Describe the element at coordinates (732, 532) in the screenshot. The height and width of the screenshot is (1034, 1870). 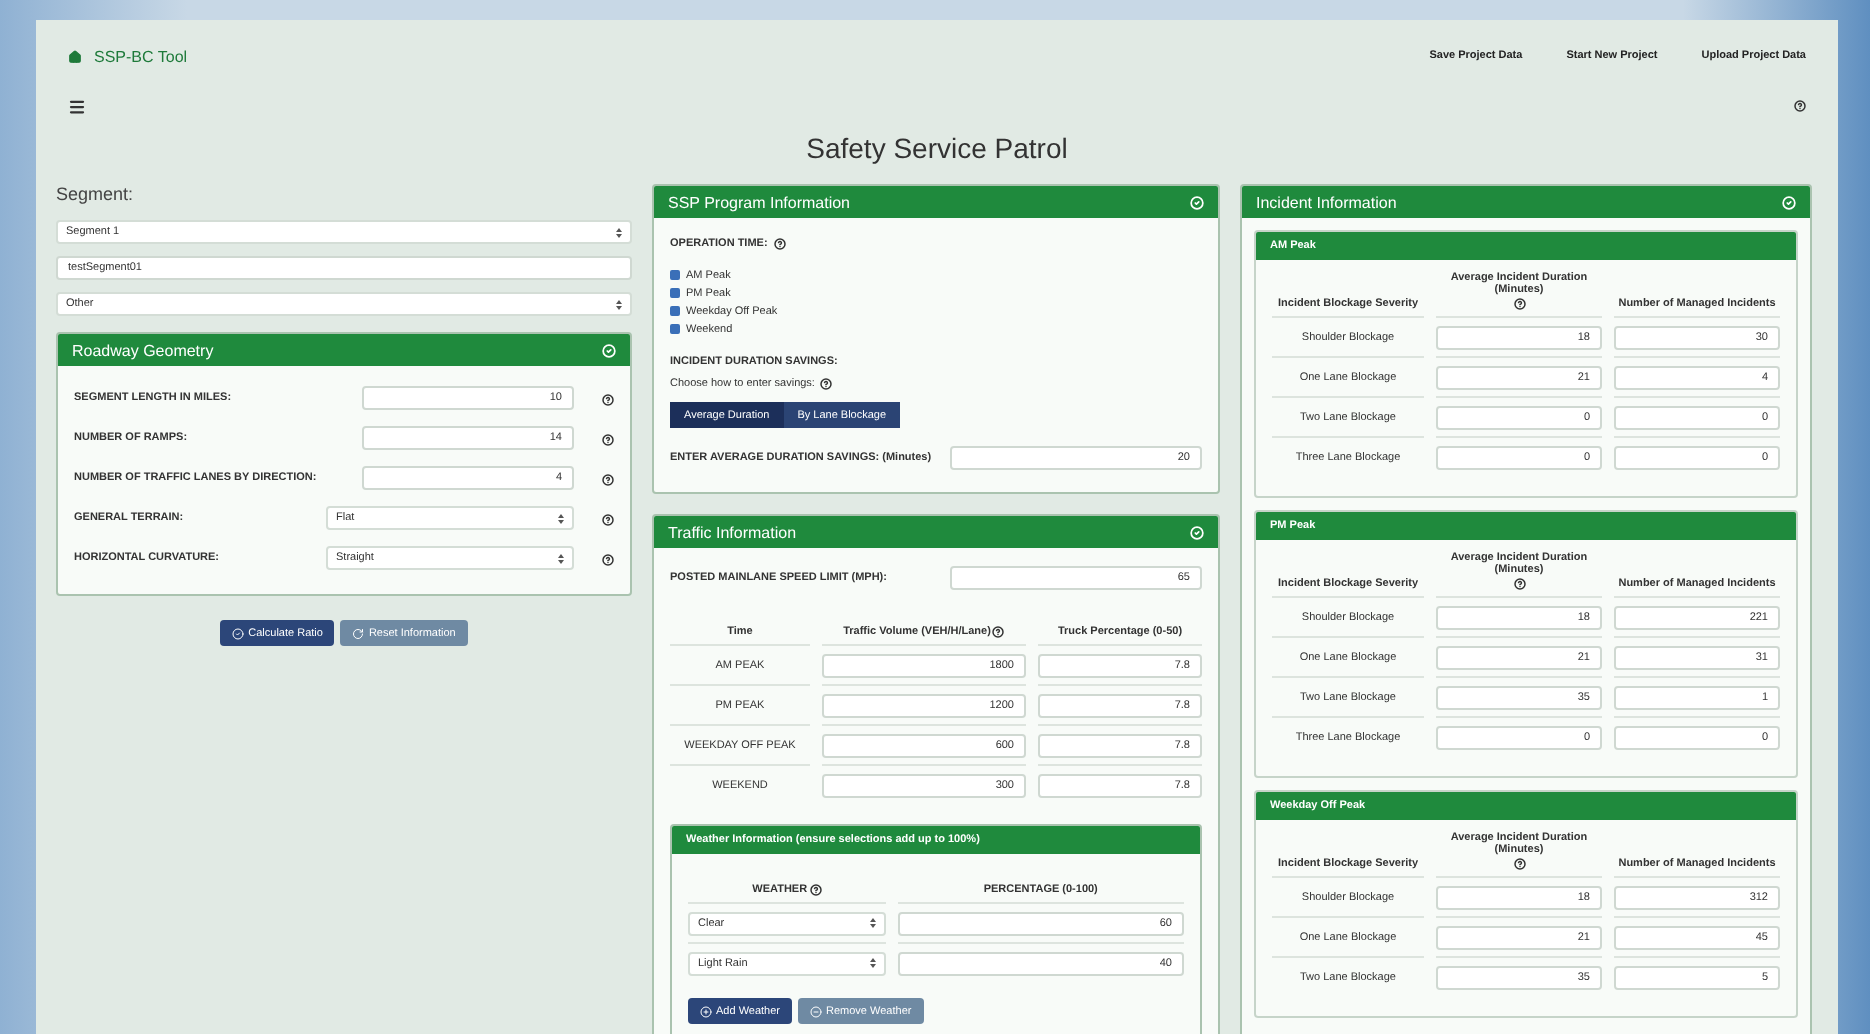
I see `panel-title: Traffic Information` at that location.